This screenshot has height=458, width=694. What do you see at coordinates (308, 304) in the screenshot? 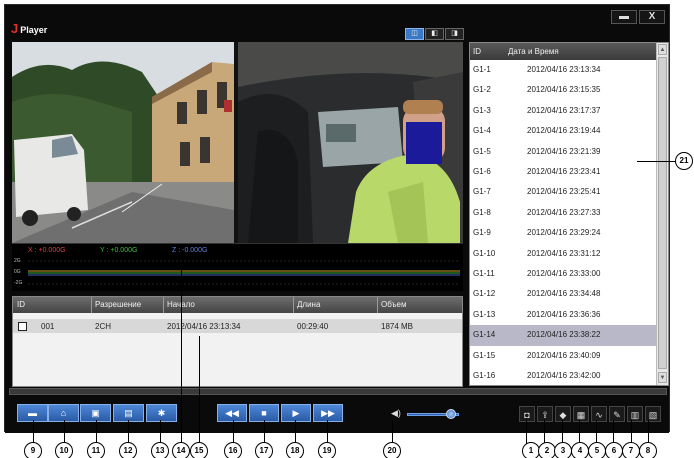
I see `clip-col-length: Длина` at bounding box center [308, 304].